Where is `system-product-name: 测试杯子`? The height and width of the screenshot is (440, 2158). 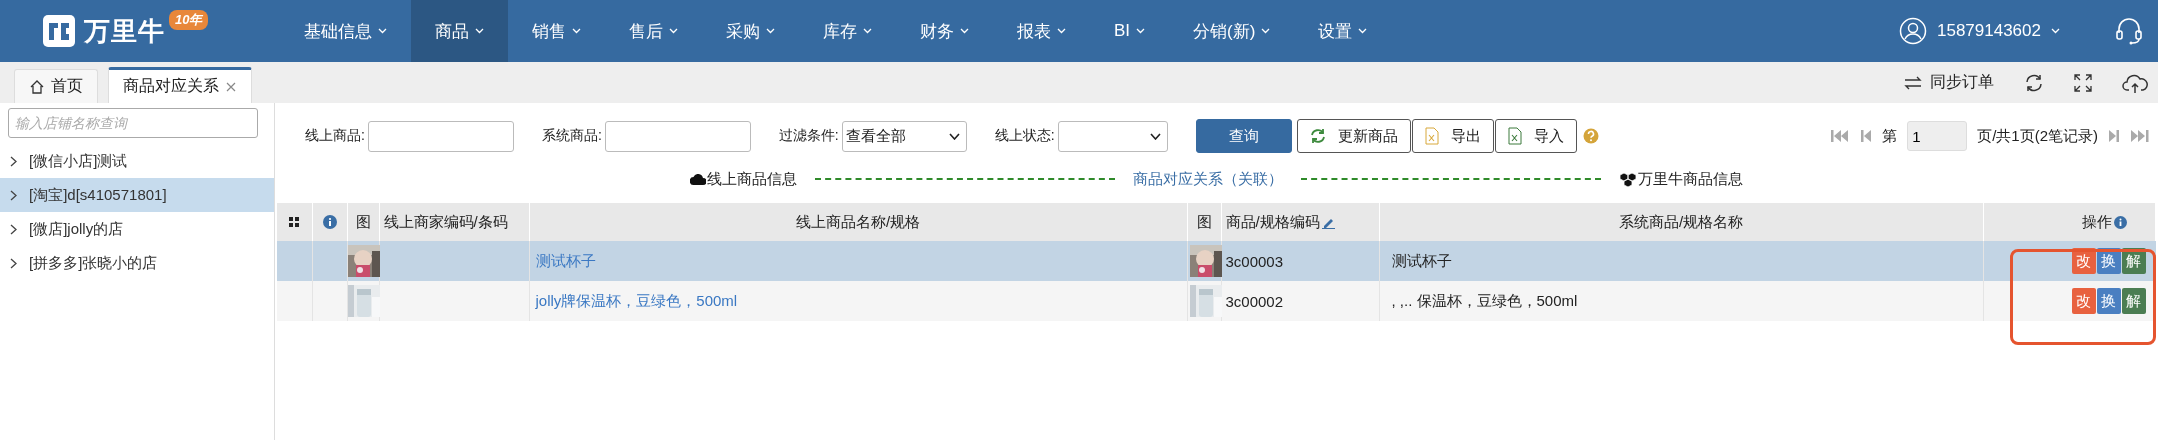 system-product-name: 测试杯子 is located at coordinates (1421, 260).